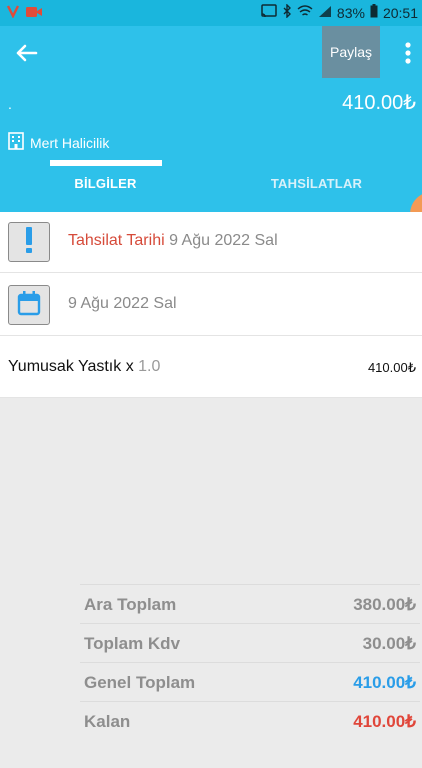  I want to click on subtotal-row: Ara Toplam 380.00₺, so click(250, 603).